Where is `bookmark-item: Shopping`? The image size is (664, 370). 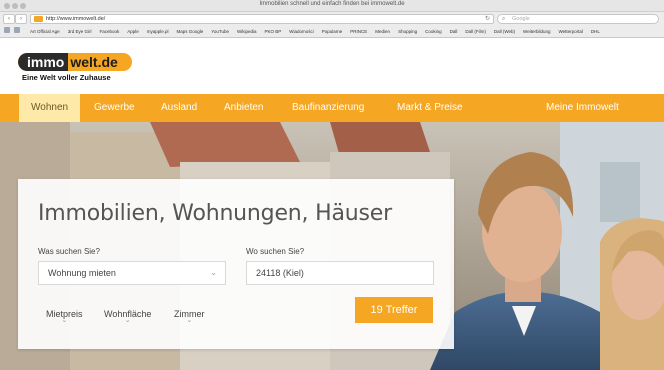
bookmark-item: Shopping is located at coordinates (407, 31).